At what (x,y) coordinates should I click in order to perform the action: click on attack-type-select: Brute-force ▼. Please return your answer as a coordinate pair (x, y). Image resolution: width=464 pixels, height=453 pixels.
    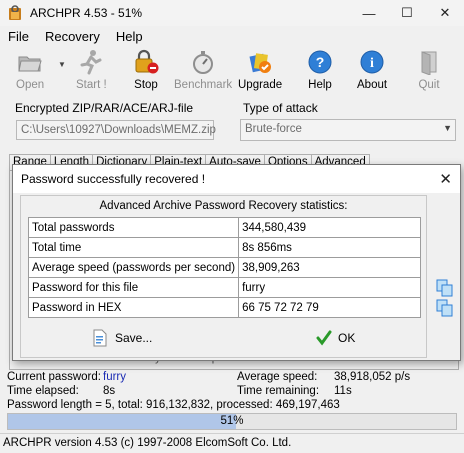
    Looking at the image, I should click on (348, 130).